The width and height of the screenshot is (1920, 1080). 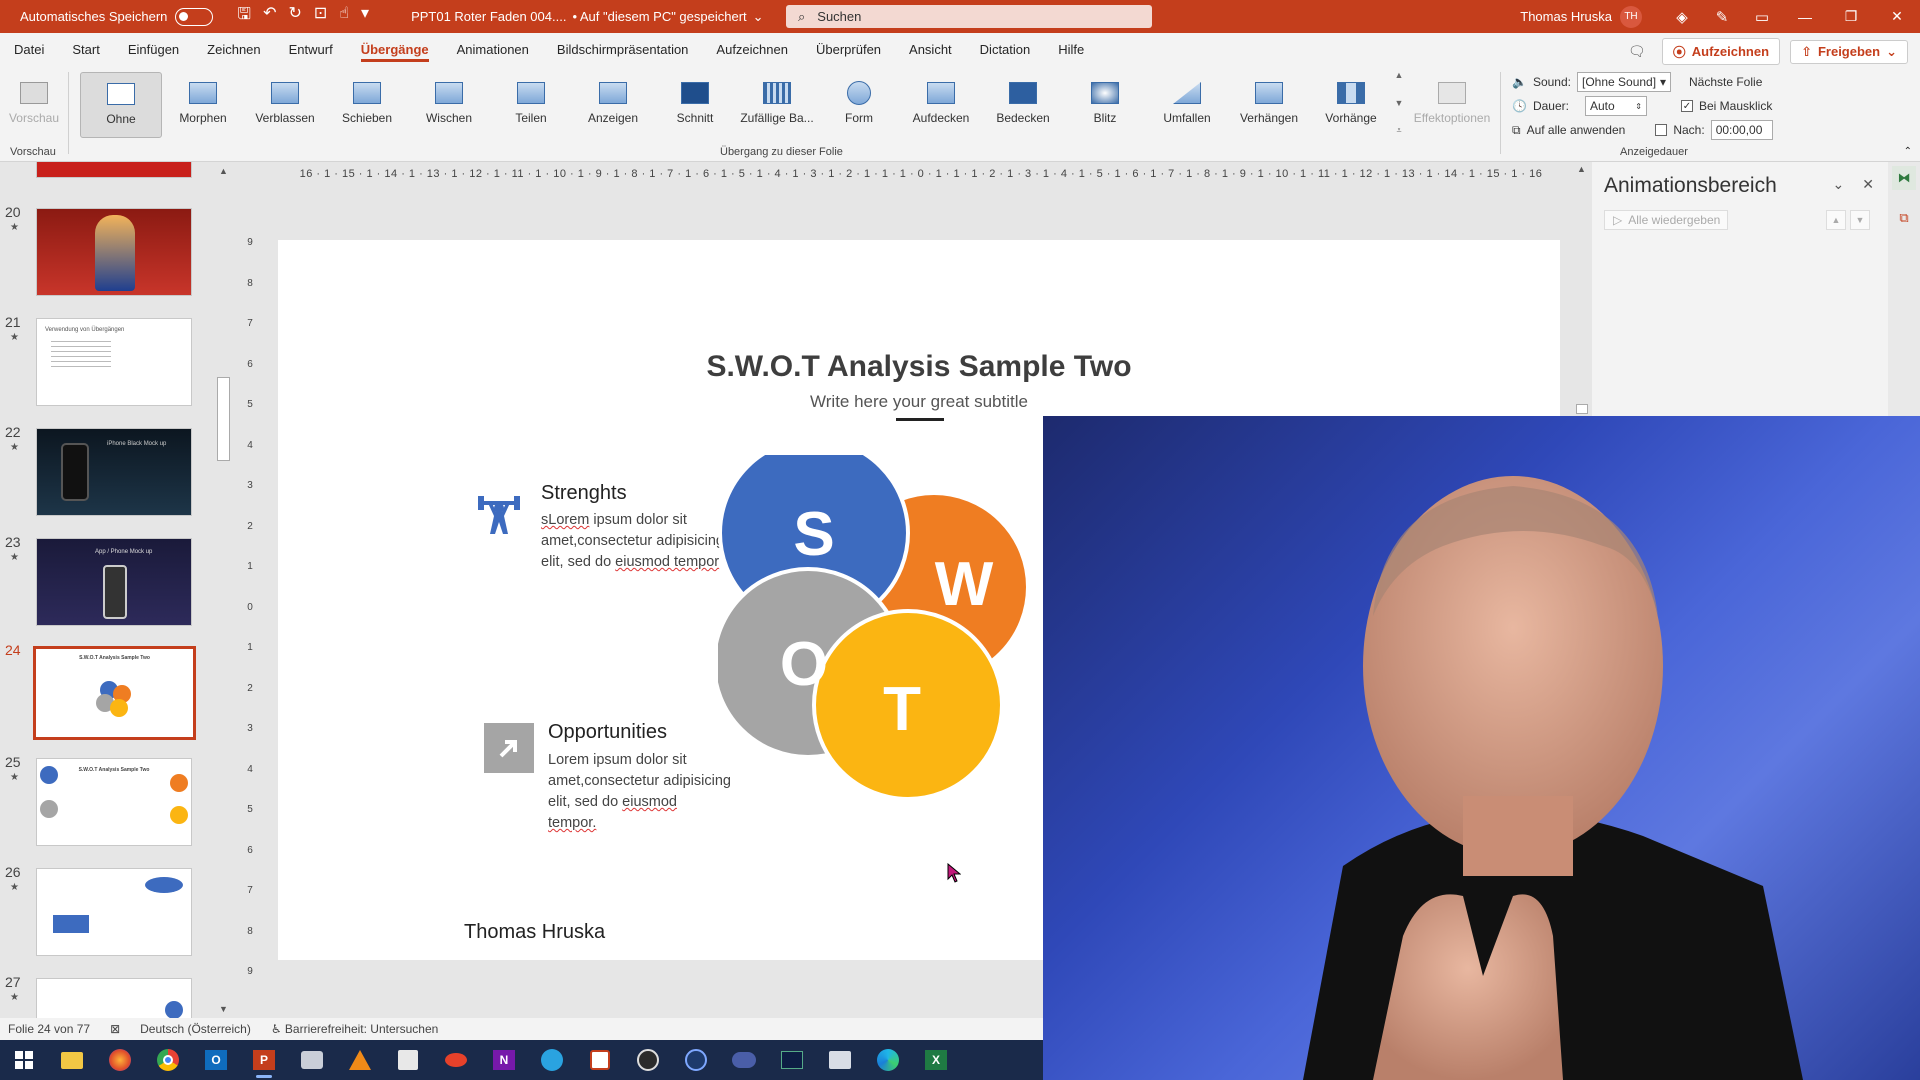 I want to click on language-indicator: Deutsch (Österreich), so click(x=195, y=1029).